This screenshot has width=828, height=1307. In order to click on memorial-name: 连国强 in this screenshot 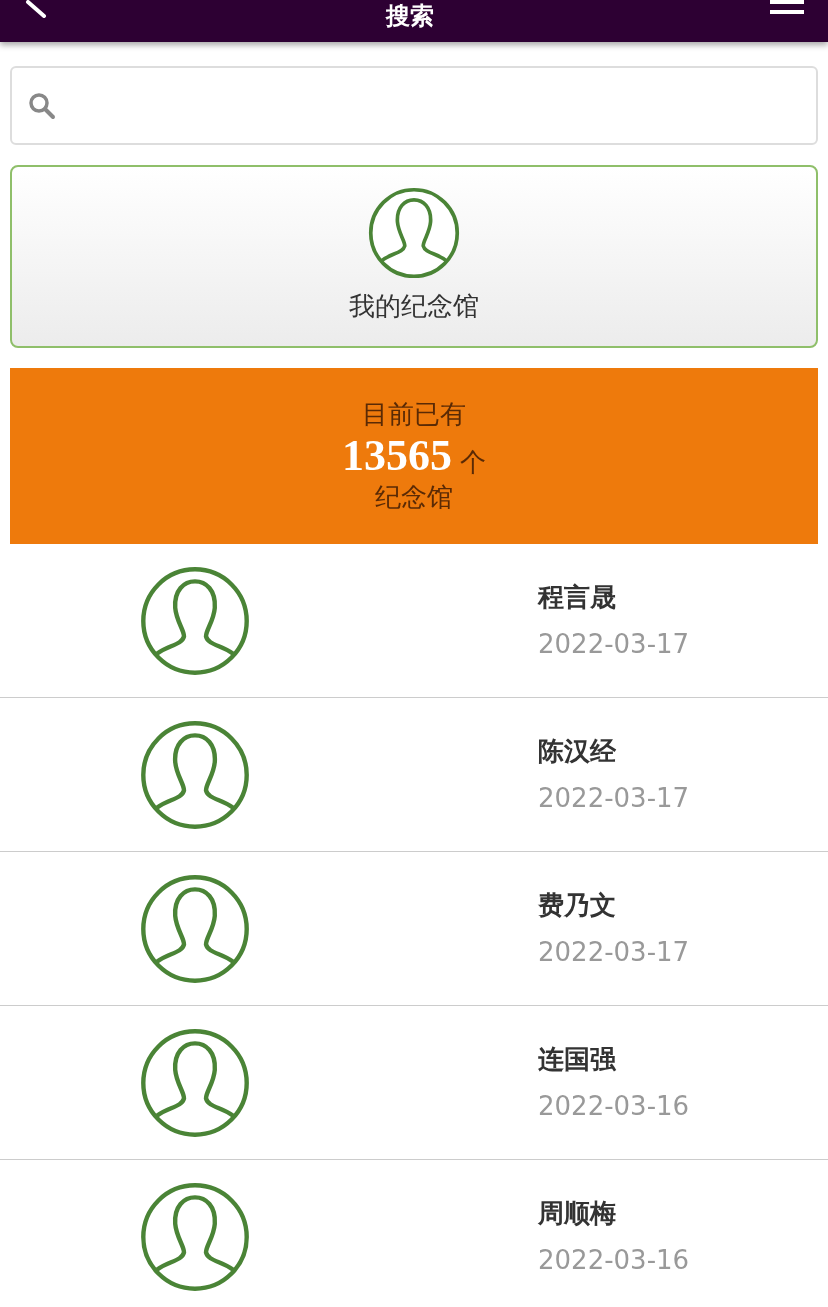, I will do `click(577, 1059)`.